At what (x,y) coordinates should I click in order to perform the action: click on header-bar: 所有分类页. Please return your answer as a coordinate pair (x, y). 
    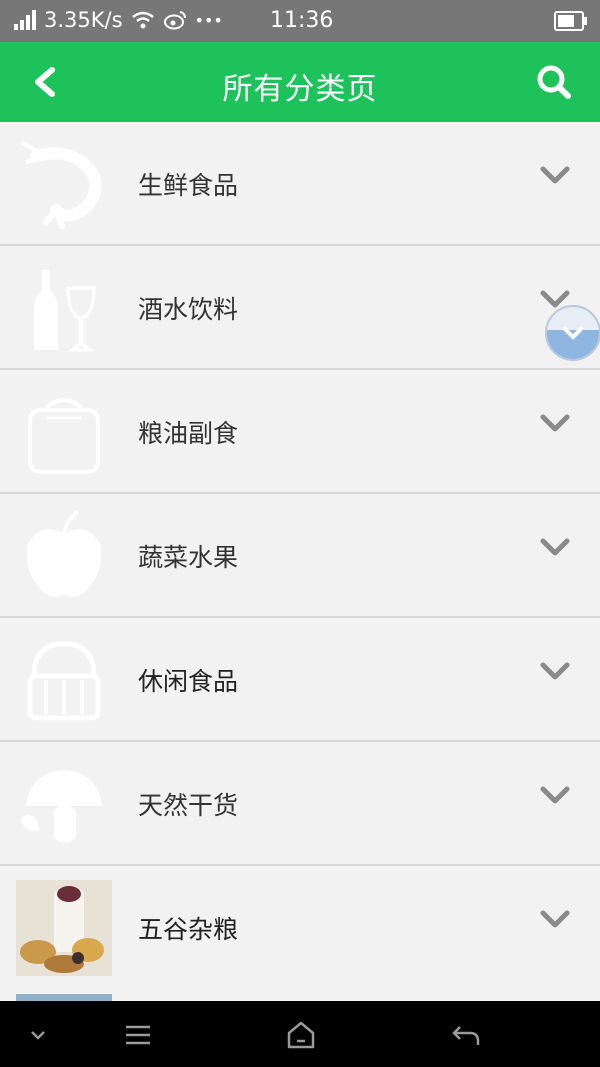
    Looking at the image, I should click on (300, 82).